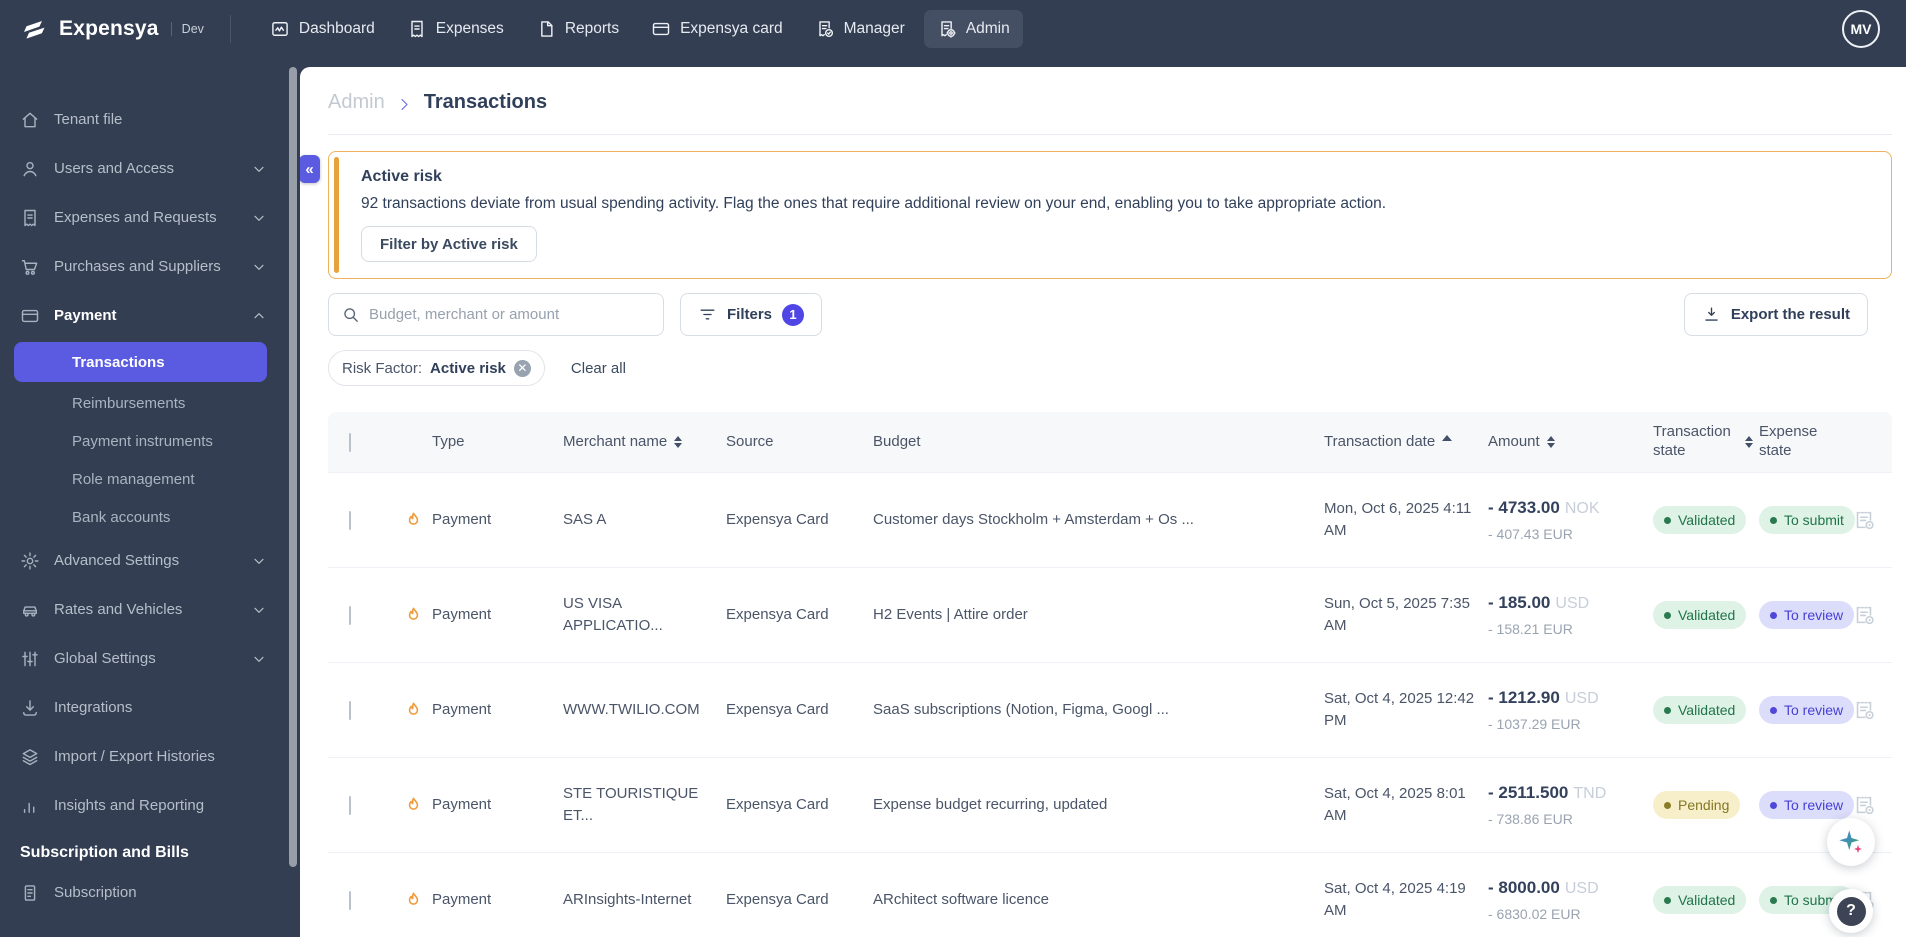 The height and width of the screenshot is (937, 1906). What do you see at coordinates (1519, 602) in the screenshot?
I see `amount-value: - 185.00` at bounding box center [1519, 602].